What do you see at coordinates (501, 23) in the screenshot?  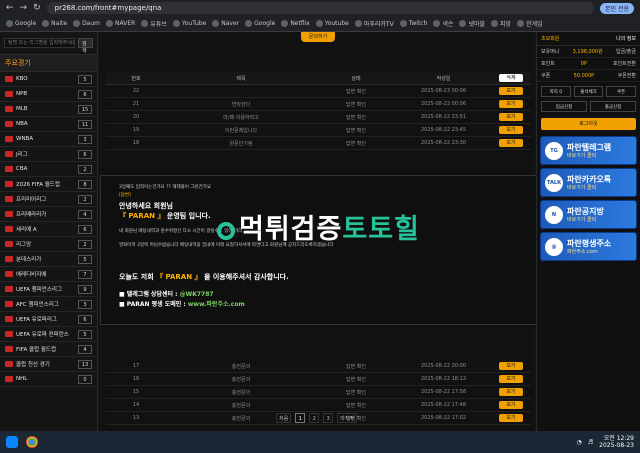 I see `bookmark-item: 피망` at bounding box center [501, 23].